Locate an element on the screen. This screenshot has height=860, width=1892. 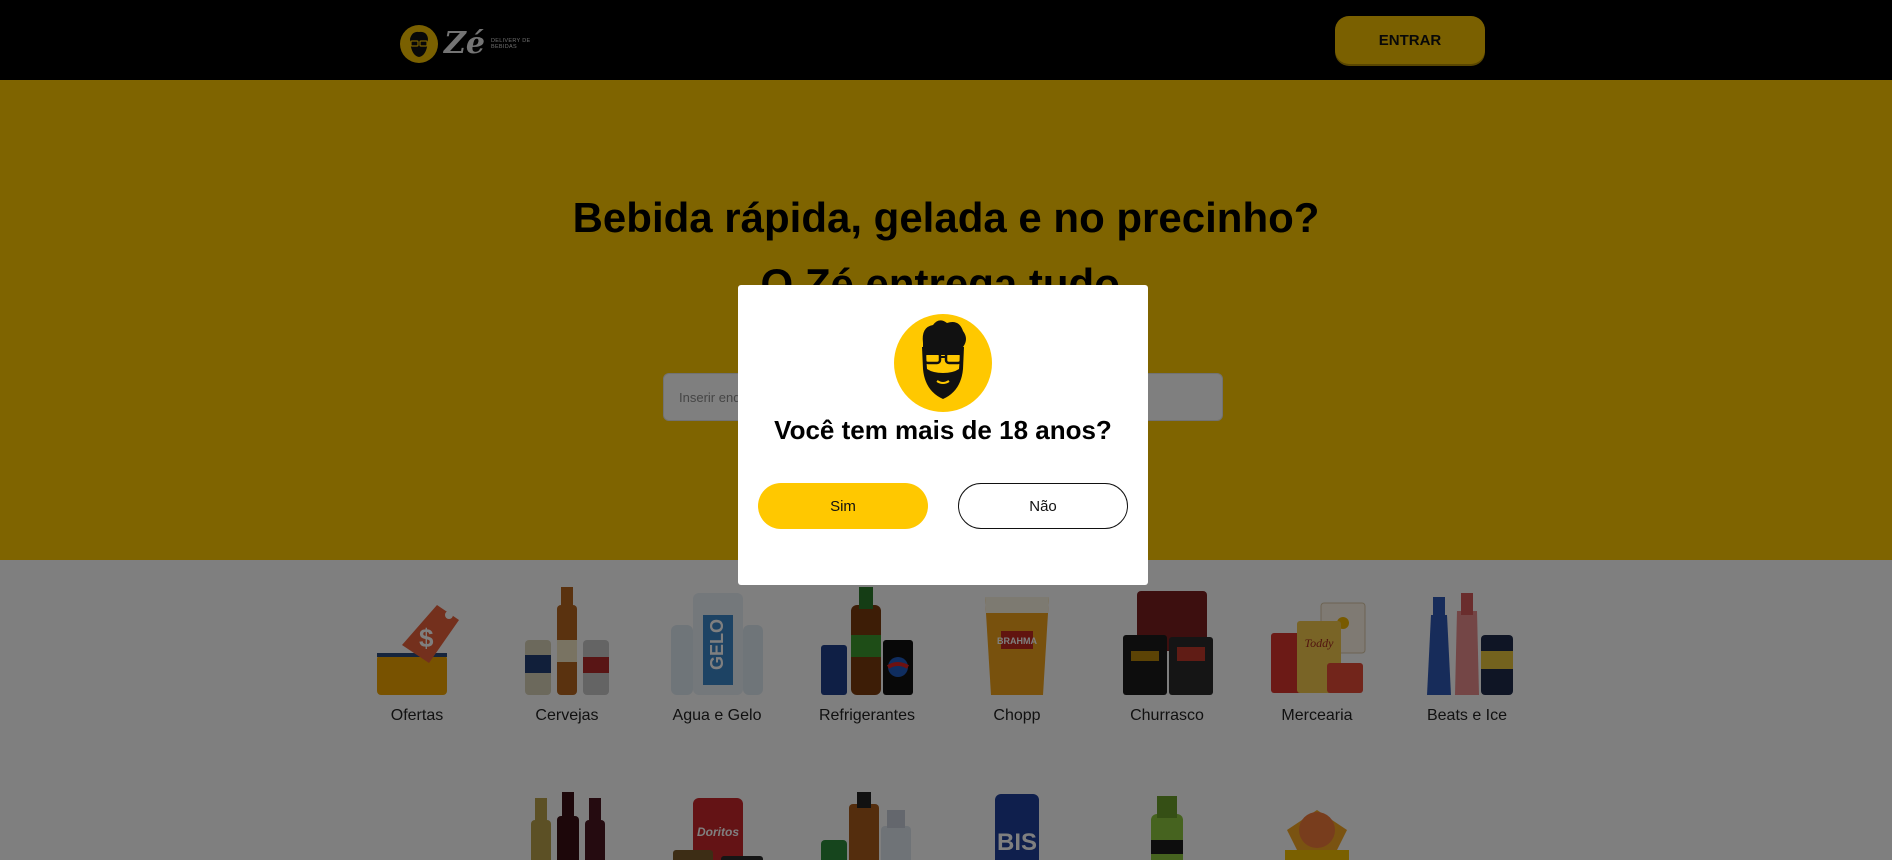
no-button: Não is located at coordinates (1043, 506).